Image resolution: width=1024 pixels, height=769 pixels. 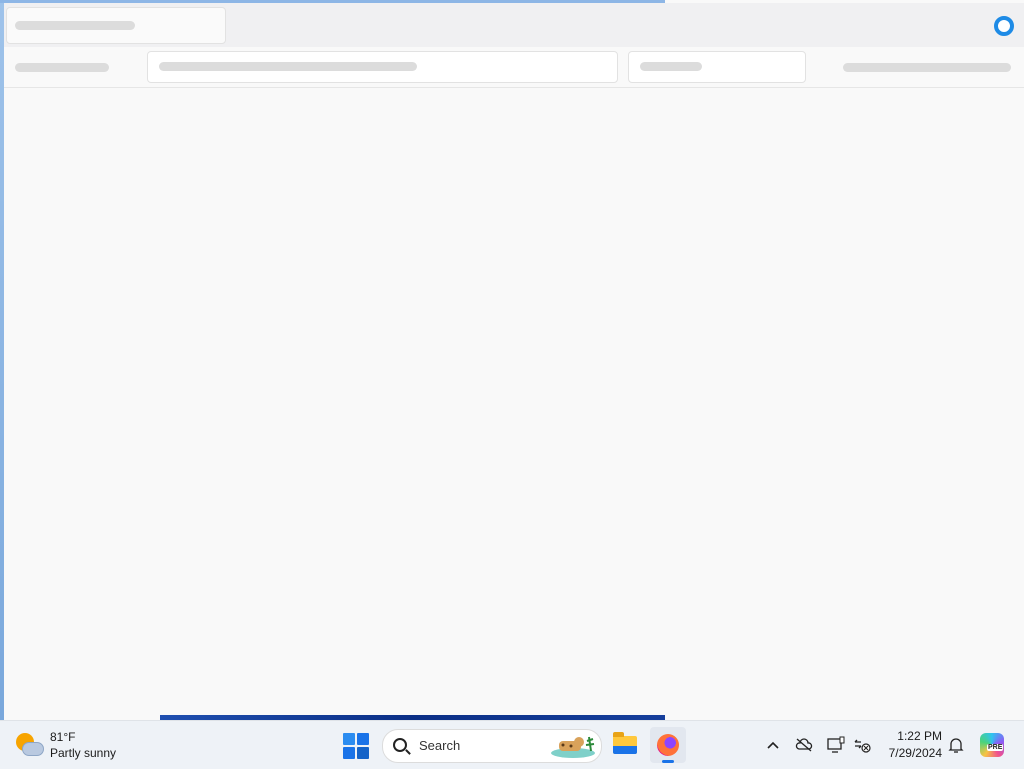 What do you see at coordinates (514, 25) in the screenshot?
I see `title-bar` at bounding box center [514, 25].